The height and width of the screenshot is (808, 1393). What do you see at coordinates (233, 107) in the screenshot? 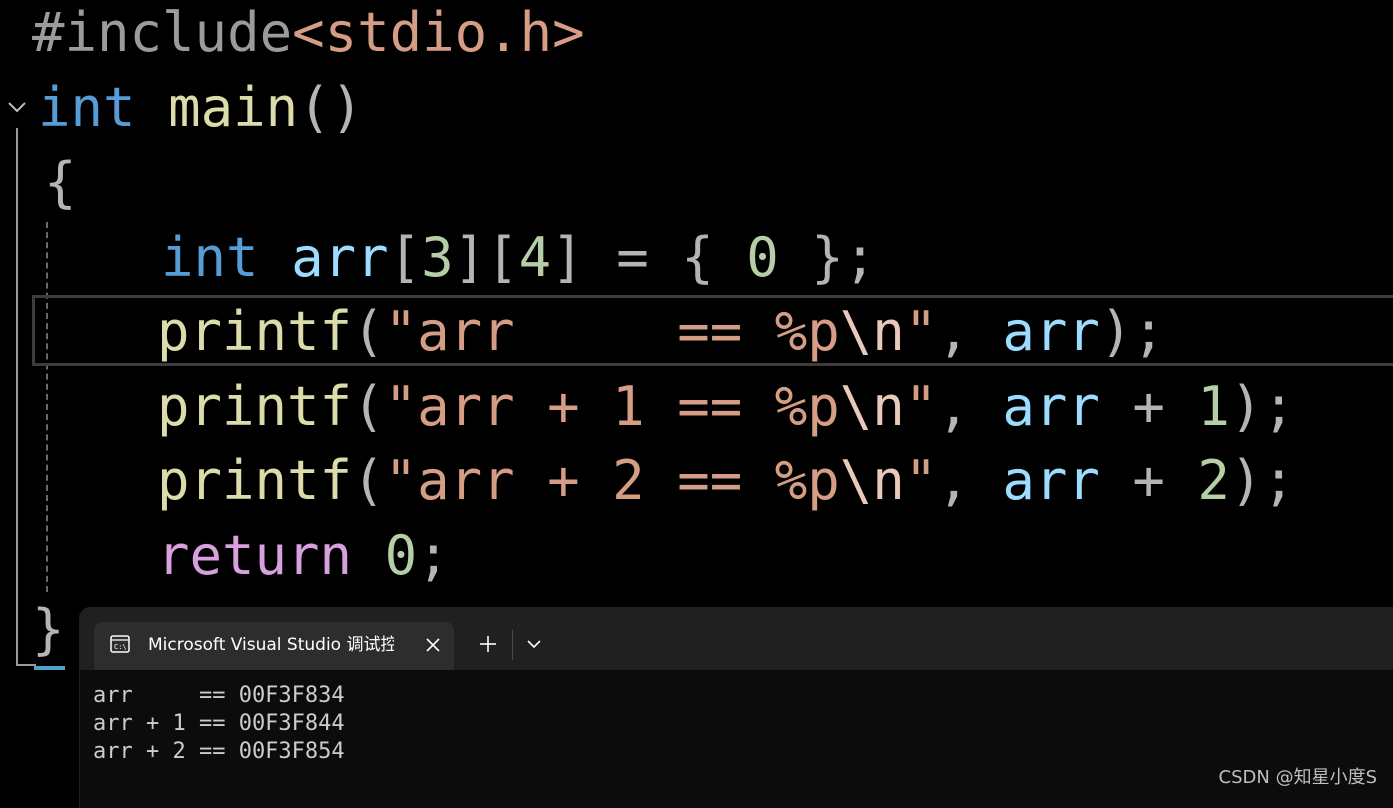
I see `code-token: main` at bounding box center [233, 107].